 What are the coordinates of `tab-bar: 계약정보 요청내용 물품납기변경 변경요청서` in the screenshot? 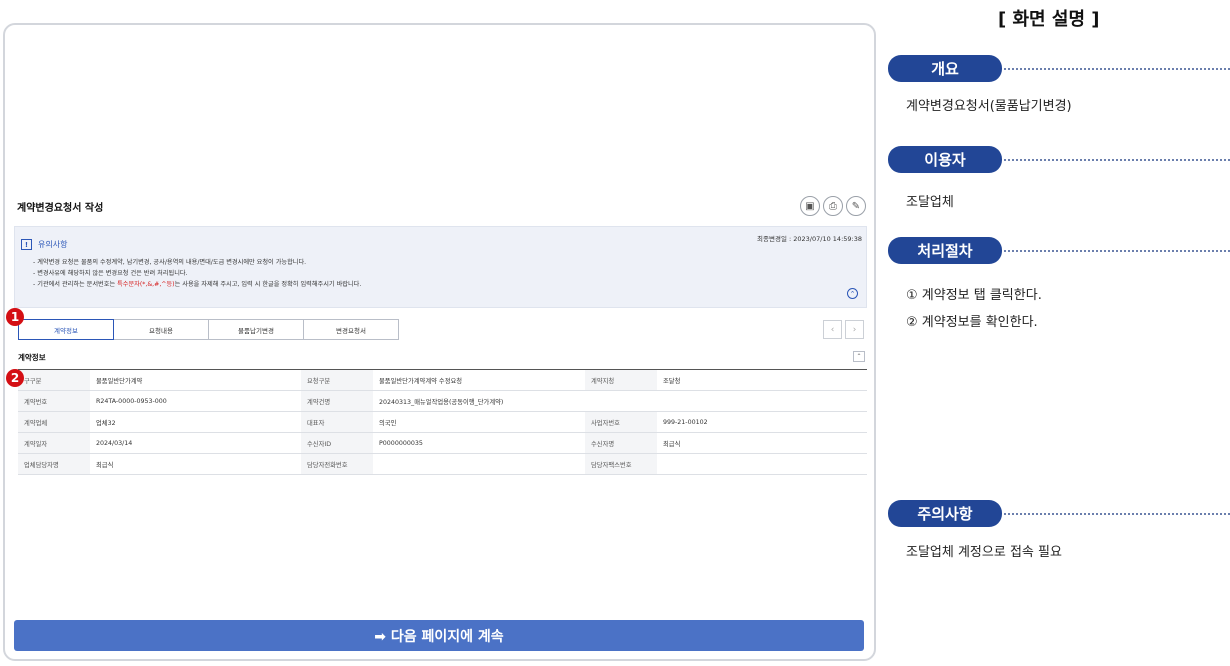 It's located at (208, 329).